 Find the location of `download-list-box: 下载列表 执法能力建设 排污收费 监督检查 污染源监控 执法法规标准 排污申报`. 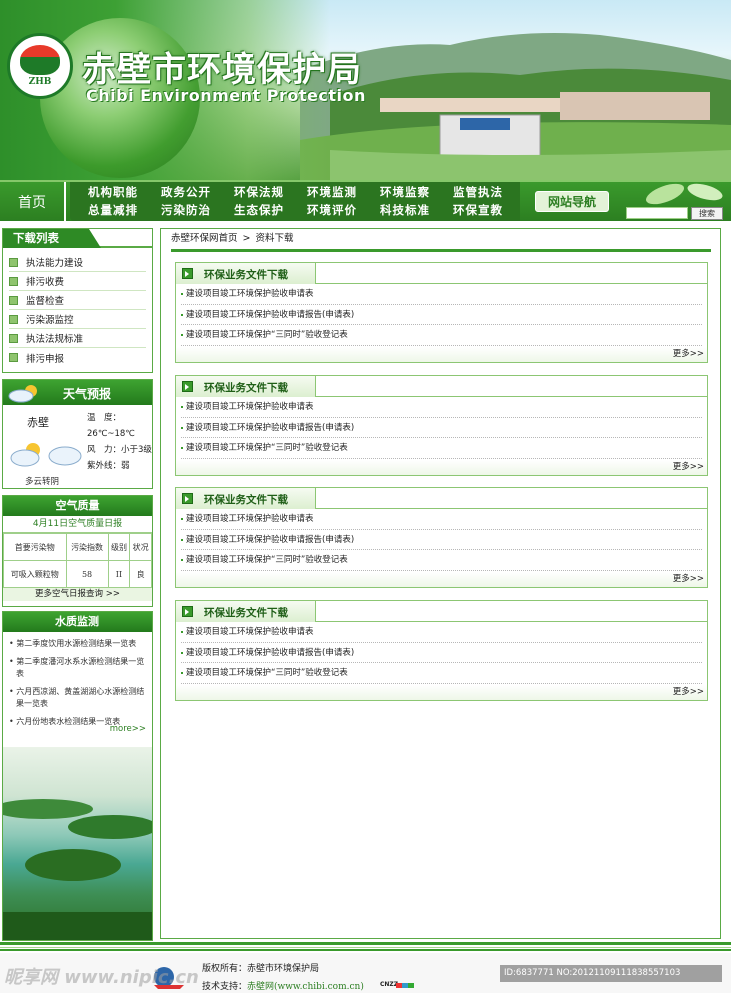

download-list-box: 下载列表 执法能力建设 排污收费 监督检查 污染源监控 执法法规标准 排污申报 is located at coordinates (77, 300).